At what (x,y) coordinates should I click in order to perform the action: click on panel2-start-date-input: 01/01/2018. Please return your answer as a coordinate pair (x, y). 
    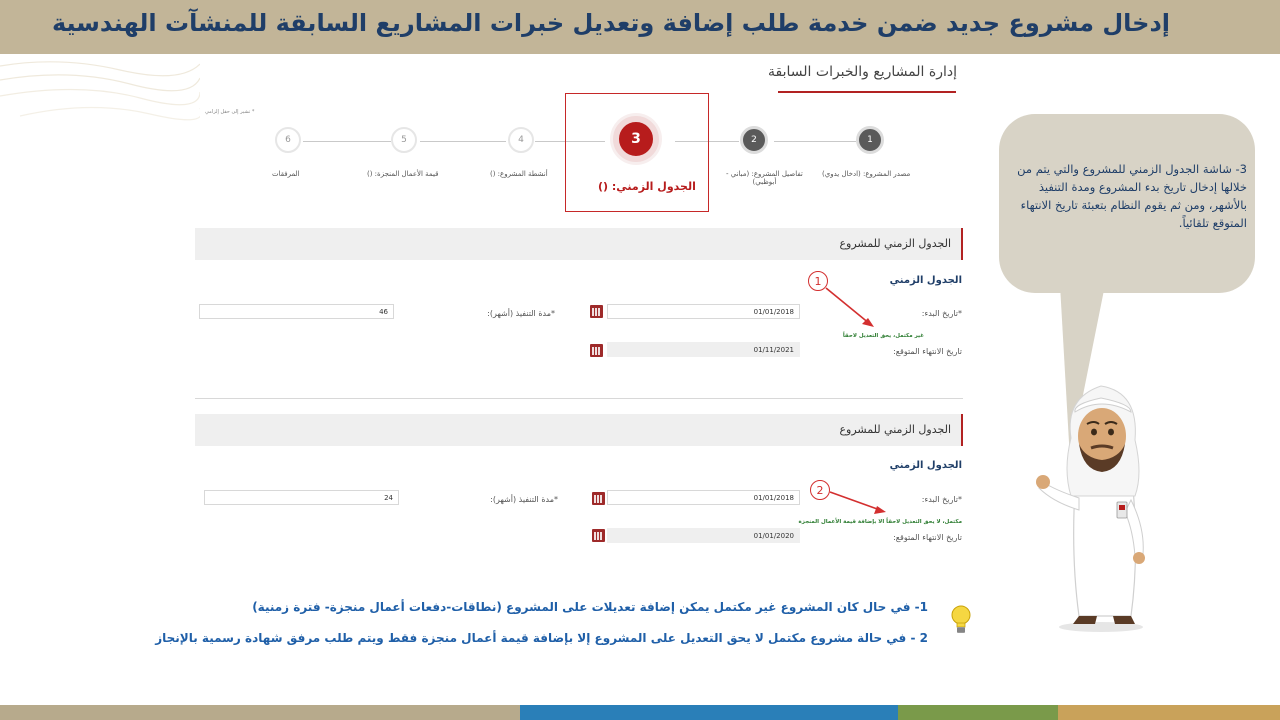
    Looking at the image, I should click on (703, 497).